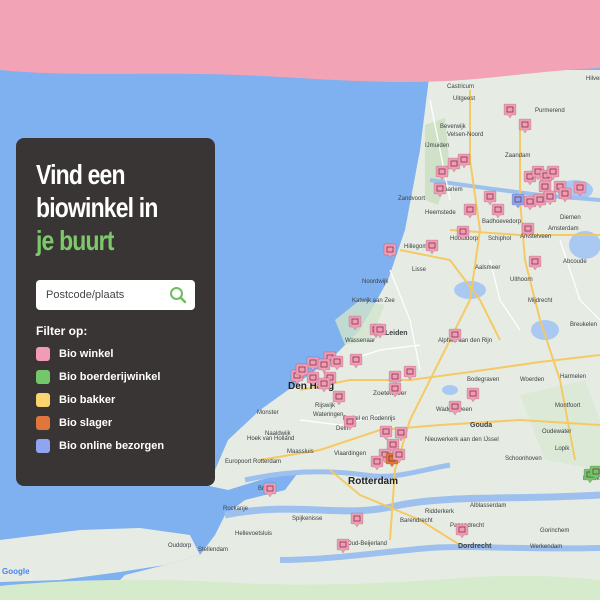 The image size is (600, 600). What do you see at coordinates (75, 240) in the screenshot?
I see `title-accent: je buurt` at bounding box center [75, 240].